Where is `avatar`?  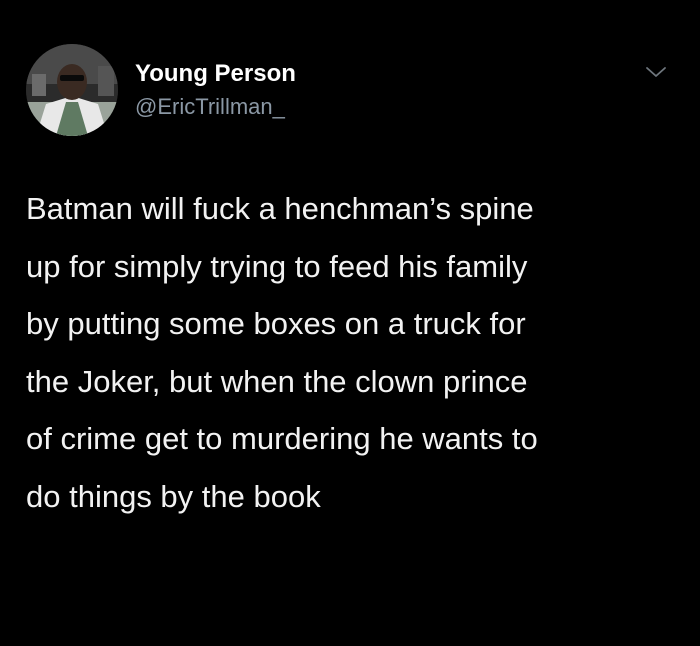
avatar is located at coordinates (72, 90).